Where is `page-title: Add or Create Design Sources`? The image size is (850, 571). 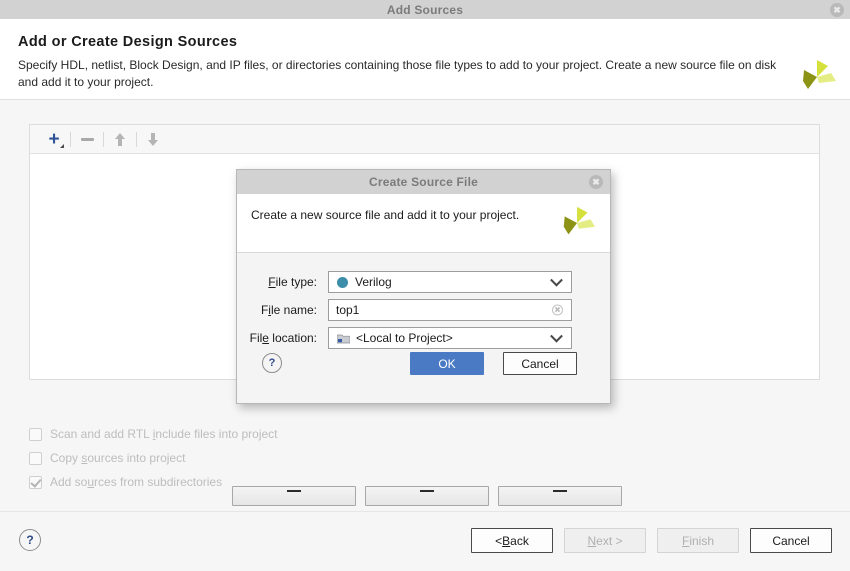 page-title: Add or Create Design Sources is located at coordinates (128, 42).